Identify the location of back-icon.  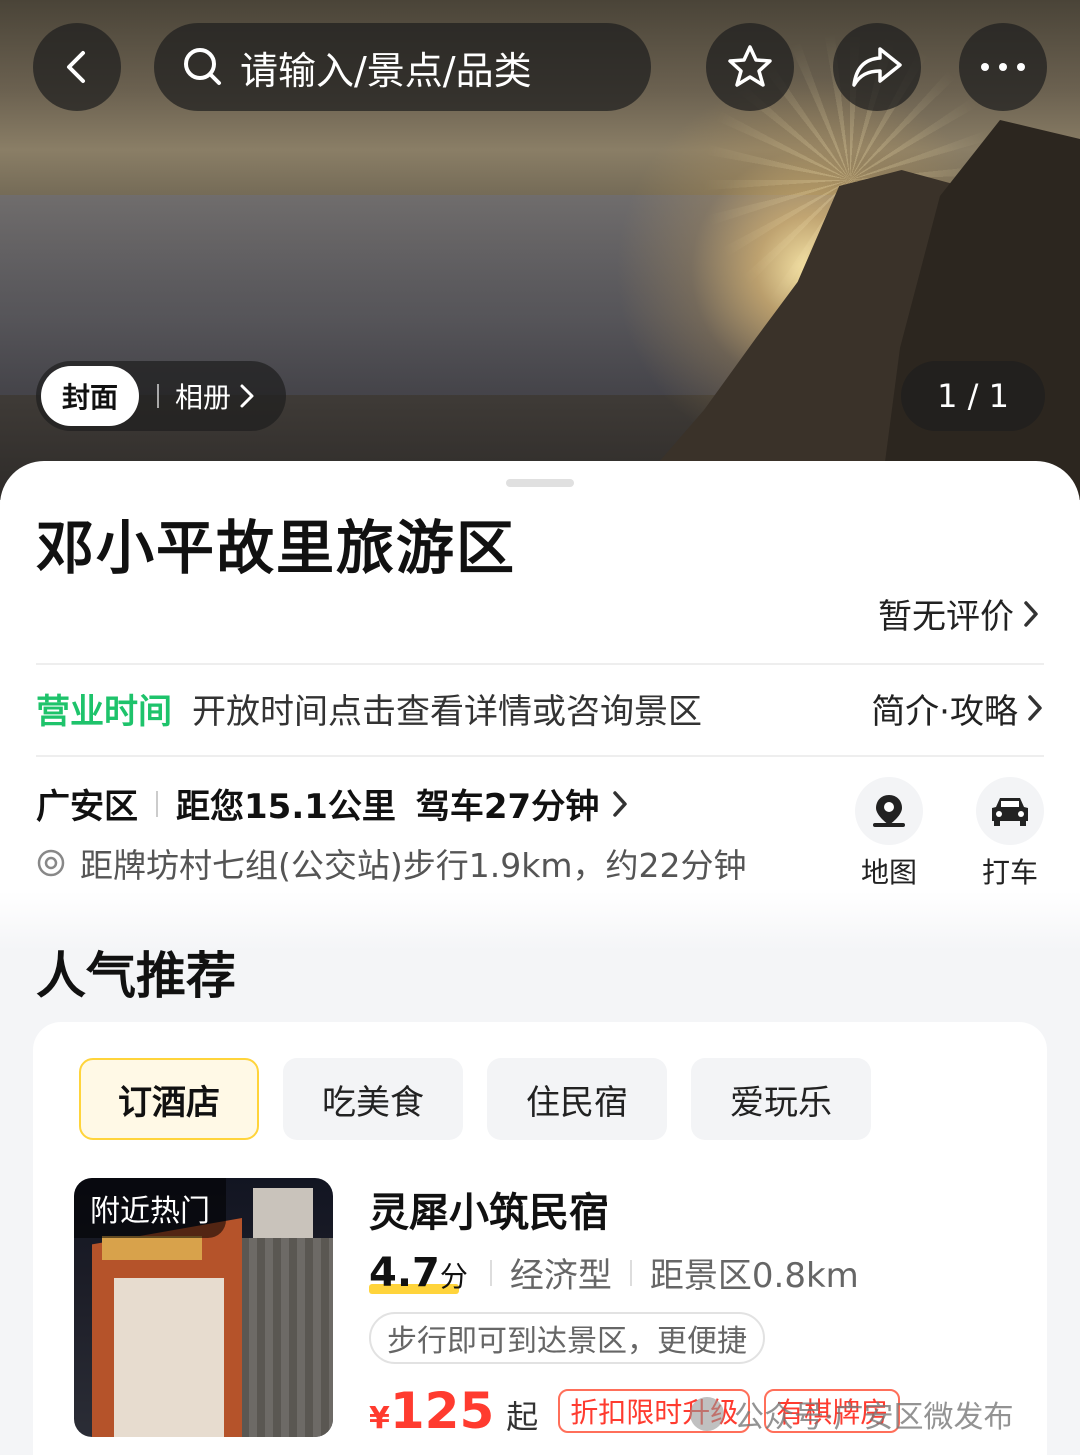
(76, 67).